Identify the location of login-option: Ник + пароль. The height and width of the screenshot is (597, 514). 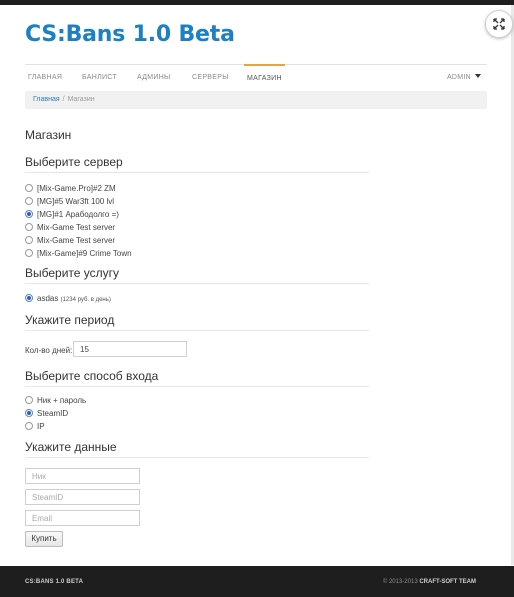
(55, 401).